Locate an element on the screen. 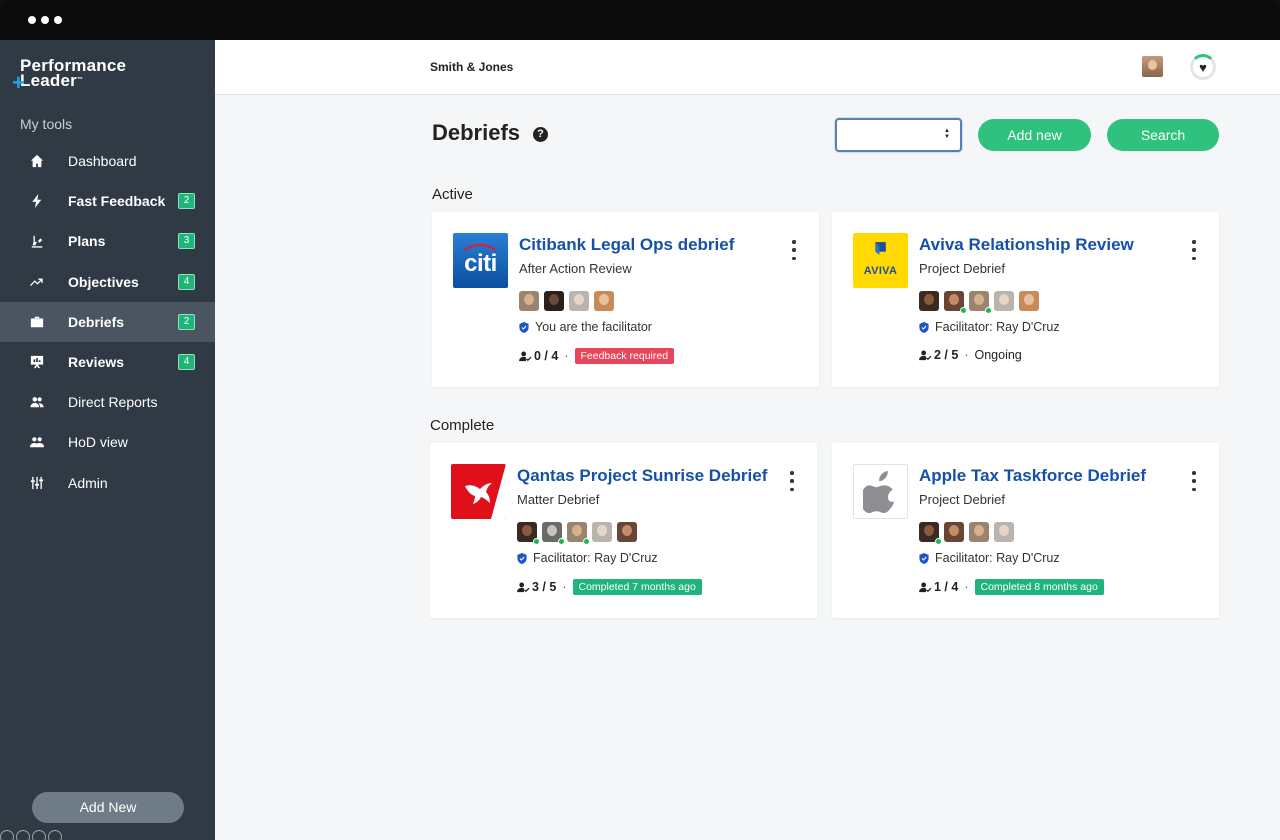 This screenshot has height=840, width=1280. sidebar-item-label: Plans is located at coordinates (87, 241).